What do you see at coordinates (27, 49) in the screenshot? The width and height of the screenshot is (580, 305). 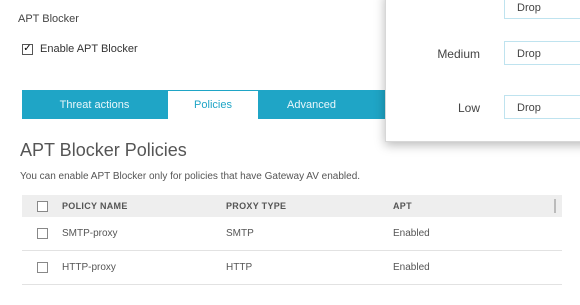 I see `enable-apt-blocker-checkbox: ✓` at bounding box center [27, 49].